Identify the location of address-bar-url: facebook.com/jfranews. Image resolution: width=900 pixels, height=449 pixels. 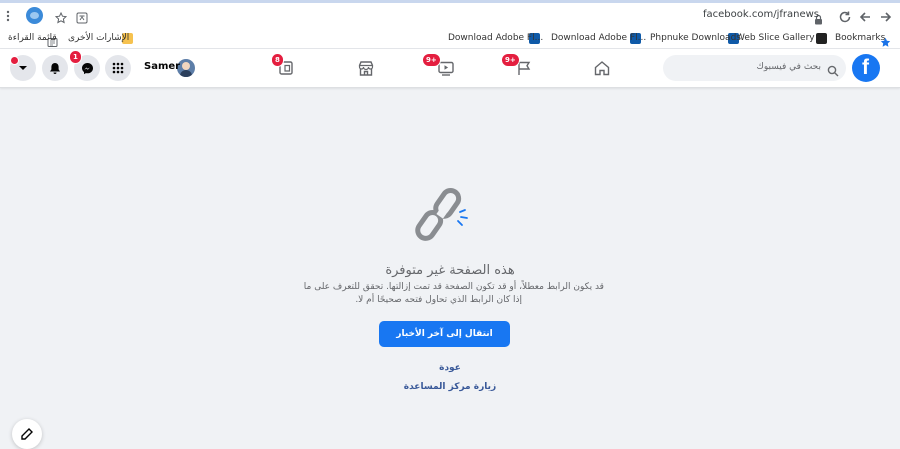
(761, 14).